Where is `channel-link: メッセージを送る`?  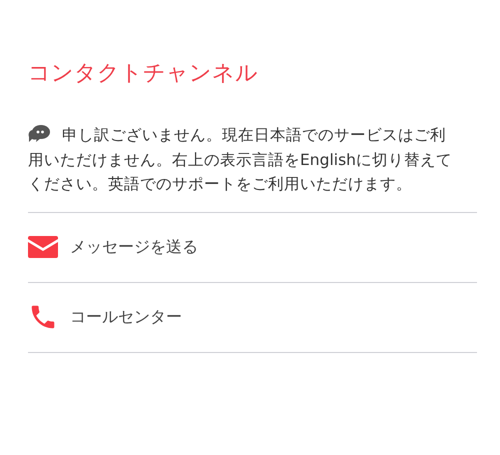
channel-link: メッセージを送る is located at coordinates (134, 247).